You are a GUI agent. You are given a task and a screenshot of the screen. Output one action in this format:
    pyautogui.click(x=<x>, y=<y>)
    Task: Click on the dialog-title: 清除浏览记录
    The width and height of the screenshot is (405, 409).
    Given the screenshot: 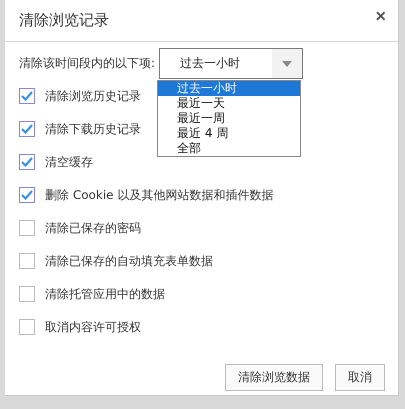 What is the action you would take?
    pyautogui.click(x=64, y=20)
    